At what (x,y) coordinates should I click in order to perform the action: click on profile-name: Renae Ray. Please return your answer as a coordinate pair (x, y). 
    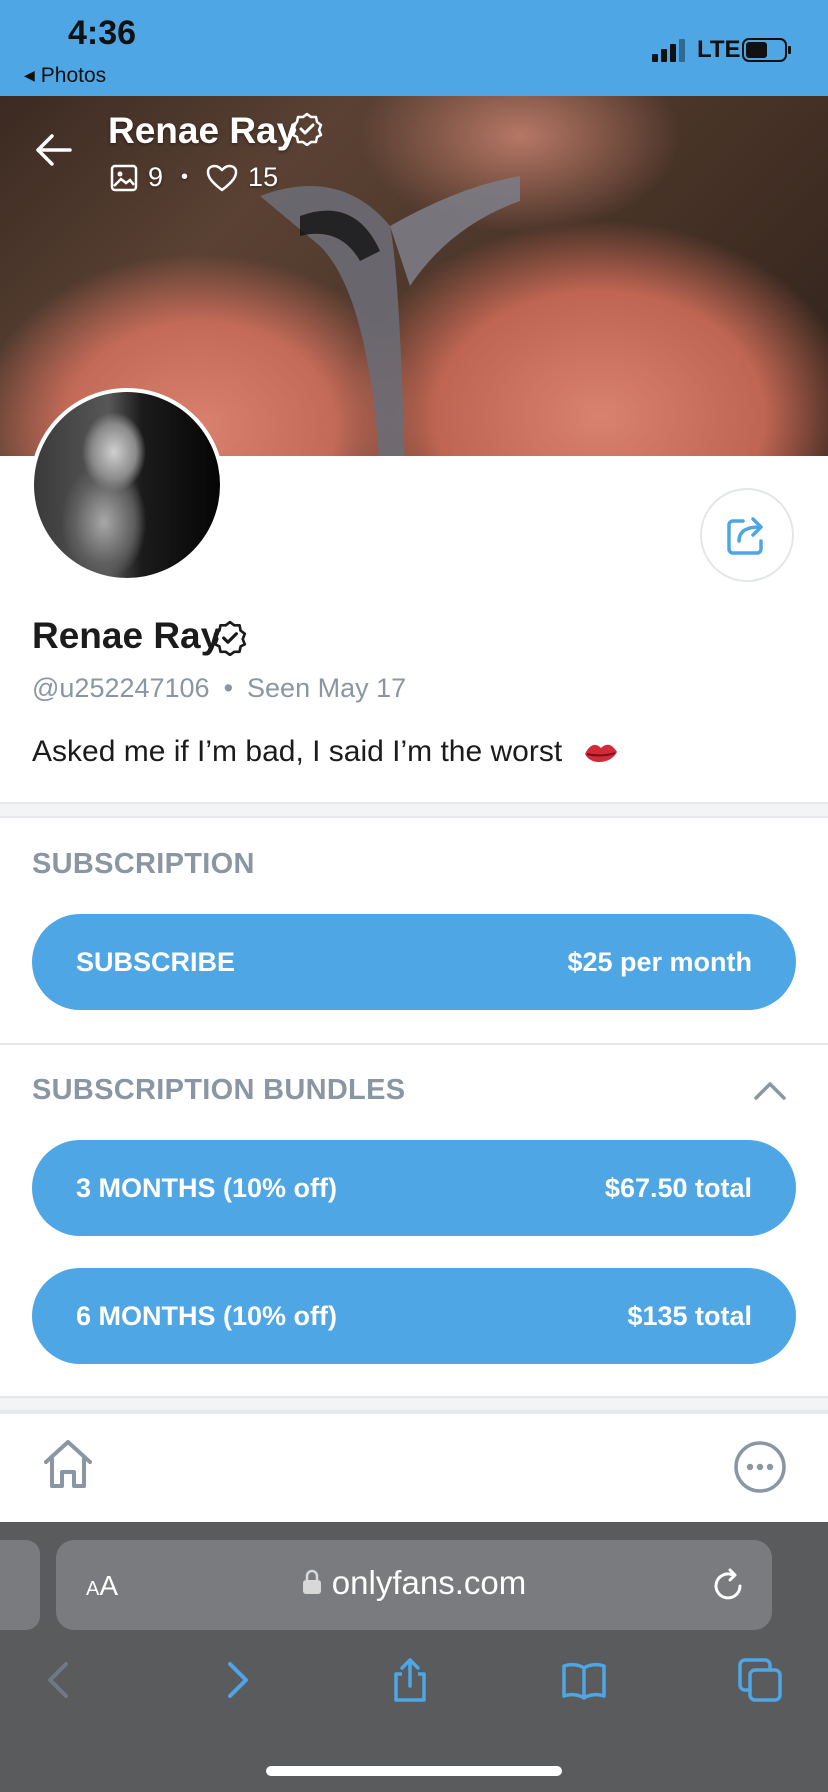
    Looking at the image, I should click on (127, 635).